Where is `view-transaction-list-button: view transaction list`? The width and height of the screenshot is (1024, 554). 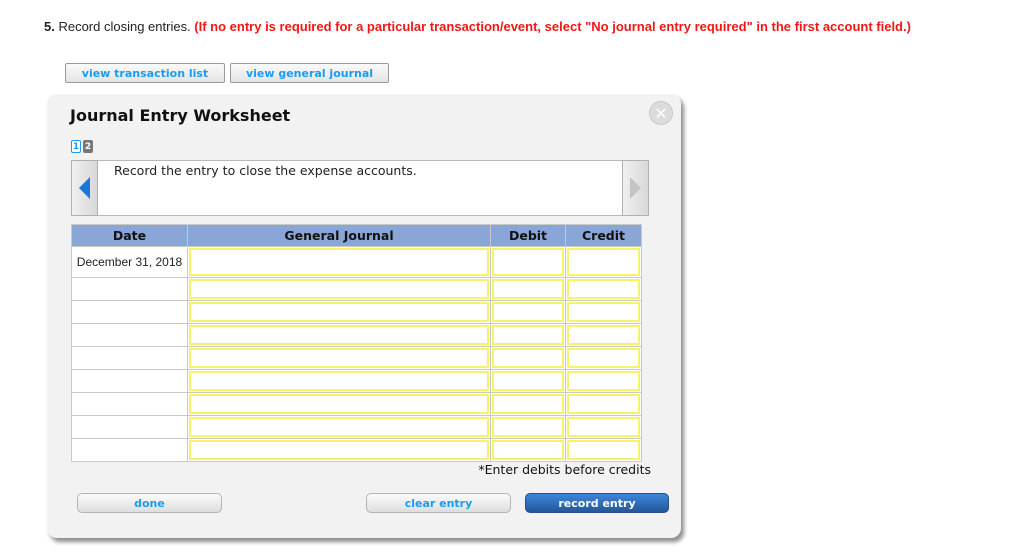 view-transaction-list-button: view transaction list is located at coordinates (145, 73).